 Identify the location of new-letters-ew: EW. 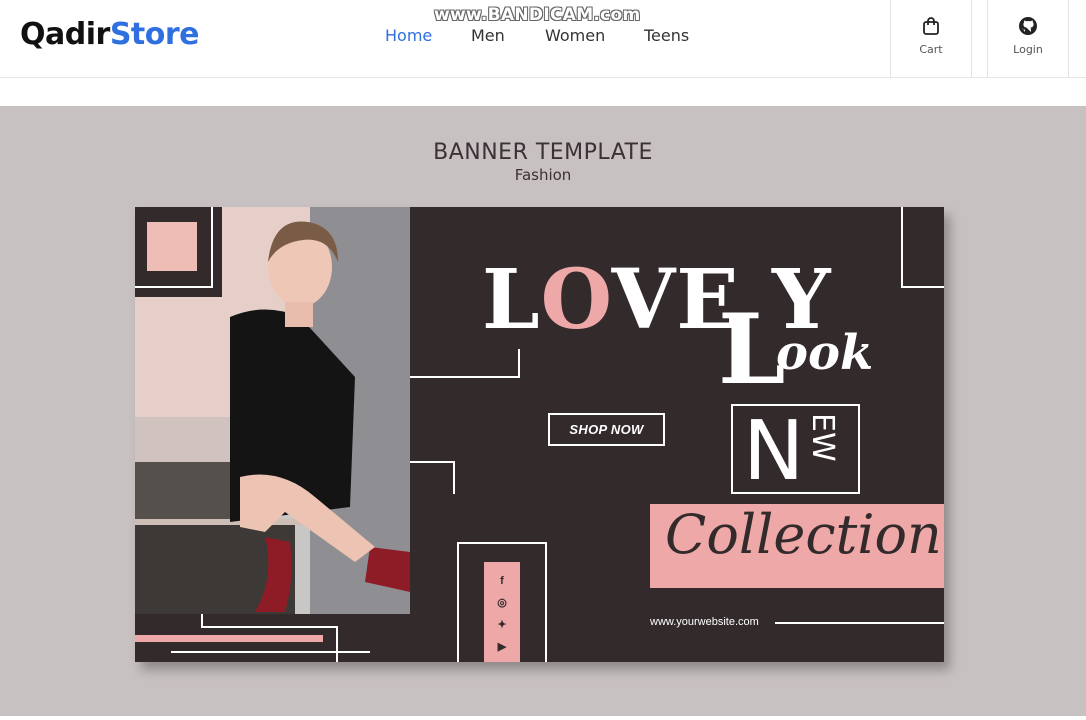
(822, 437).